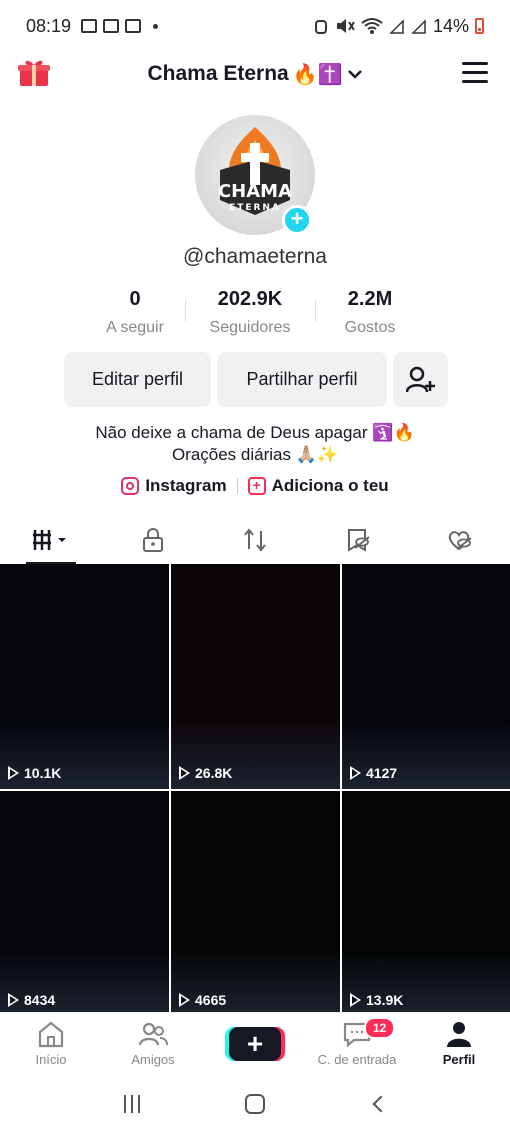 The width and height of the screenshot is (510, 1133). I want to click on gift-icon, so click(34, 73).